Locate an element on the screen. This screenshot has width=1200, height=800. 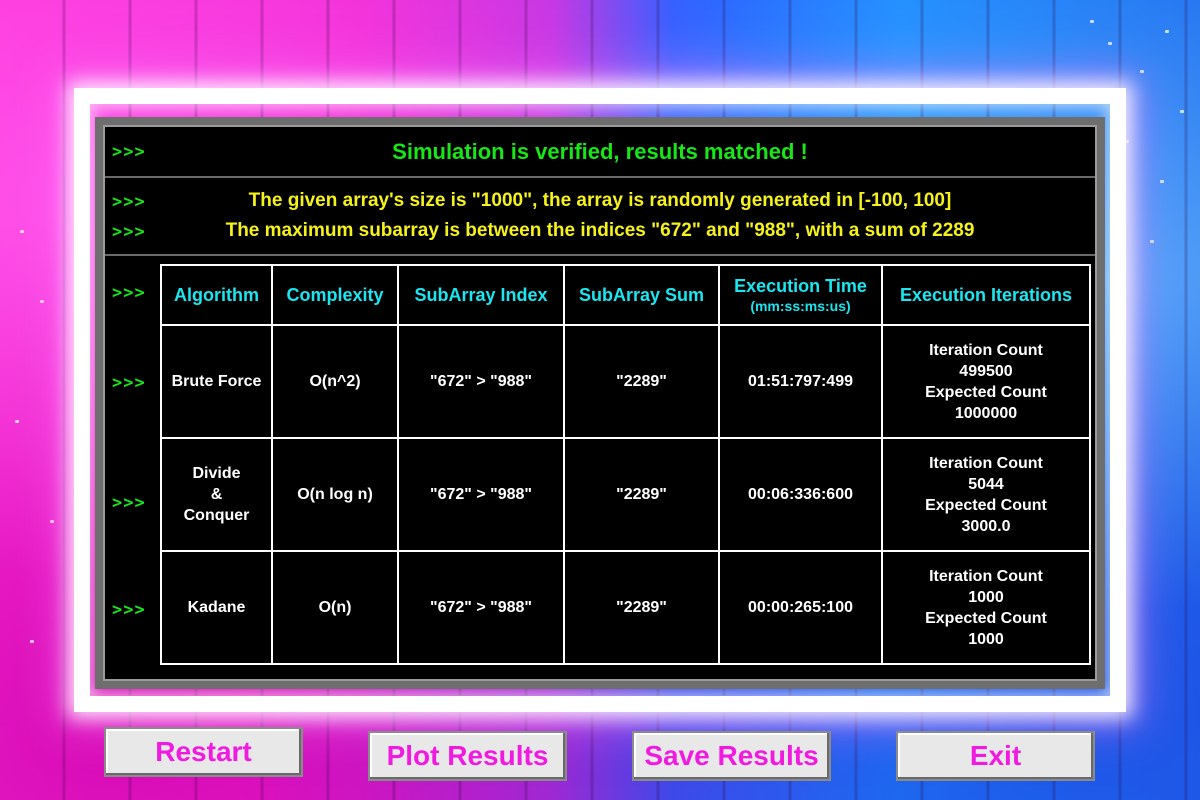
execution-iterations-cell: Iteration Count 1000 Expected Count 1000 is located at coordinates (986, 607).